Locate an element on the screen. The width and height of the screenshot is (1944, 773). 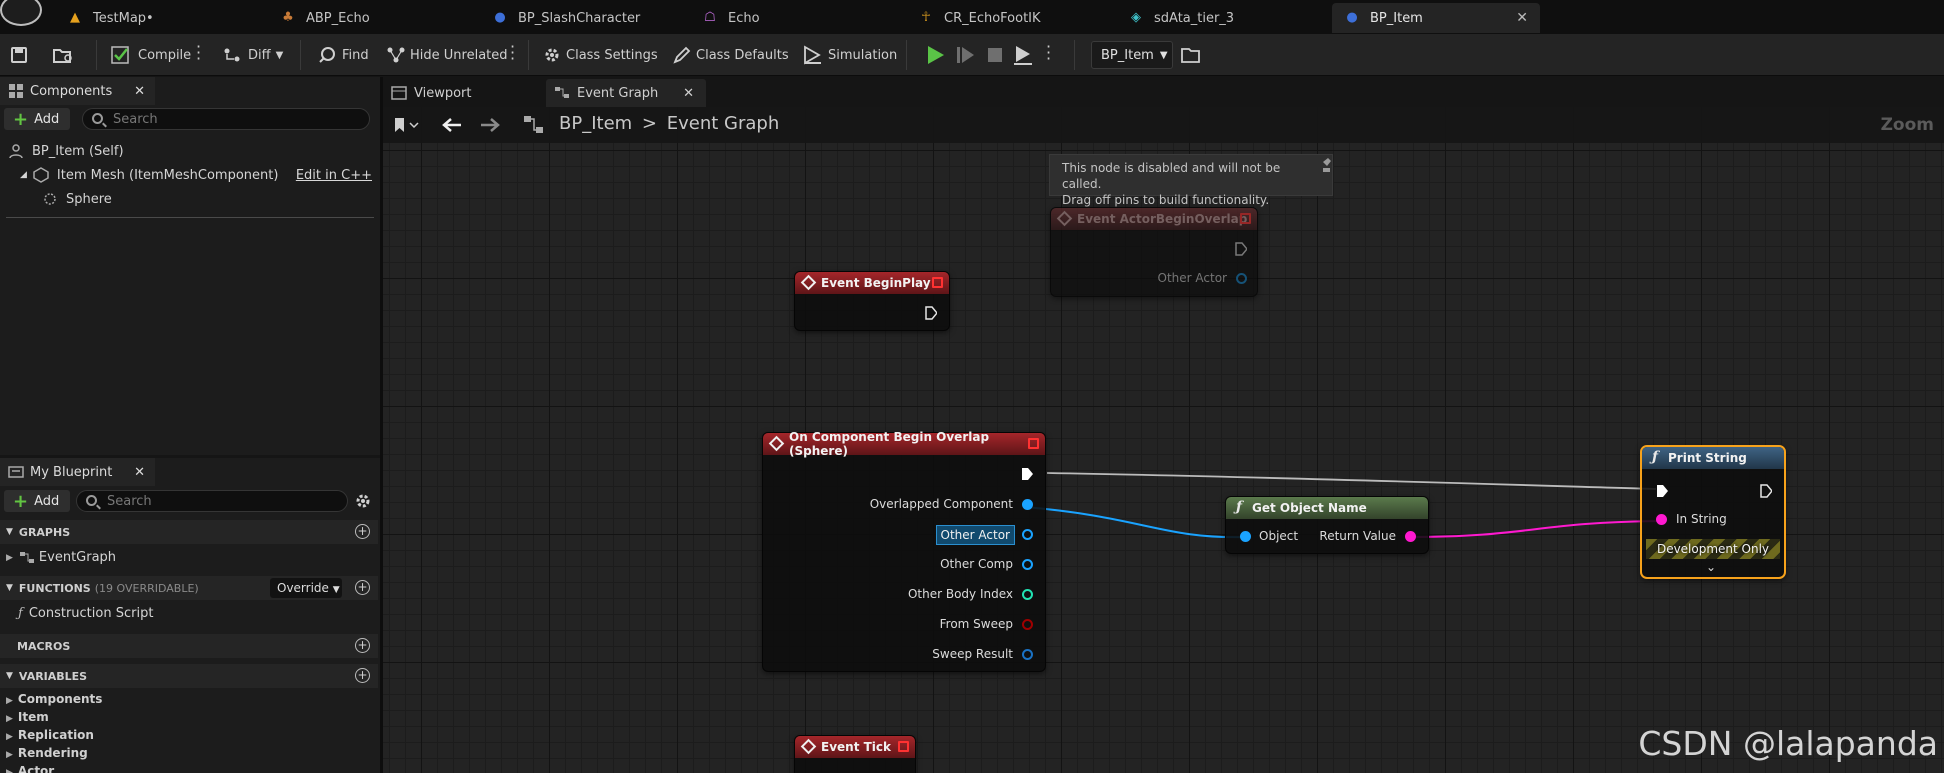
node-event-actor-begin-overlap: Event ActorBeginOverlap Other Actor is located at coordinates (1154, 252).